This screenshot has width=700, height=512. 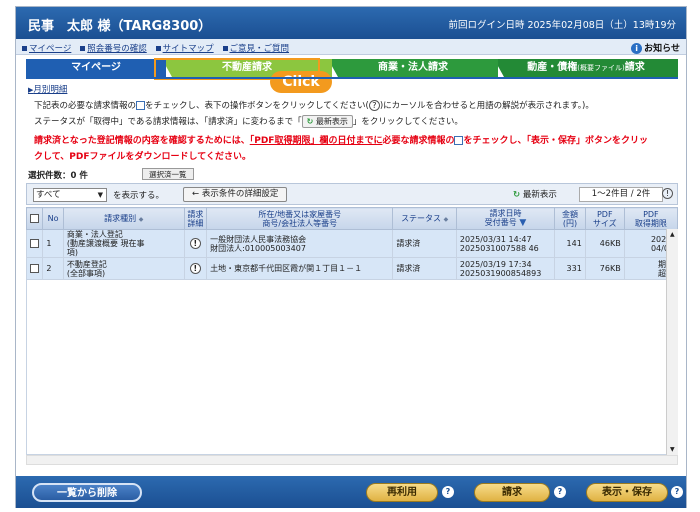 I want to click on header-location: 所在/地番又は家屋番号 商号/会社法人等番号, so click(x=300, y=218).